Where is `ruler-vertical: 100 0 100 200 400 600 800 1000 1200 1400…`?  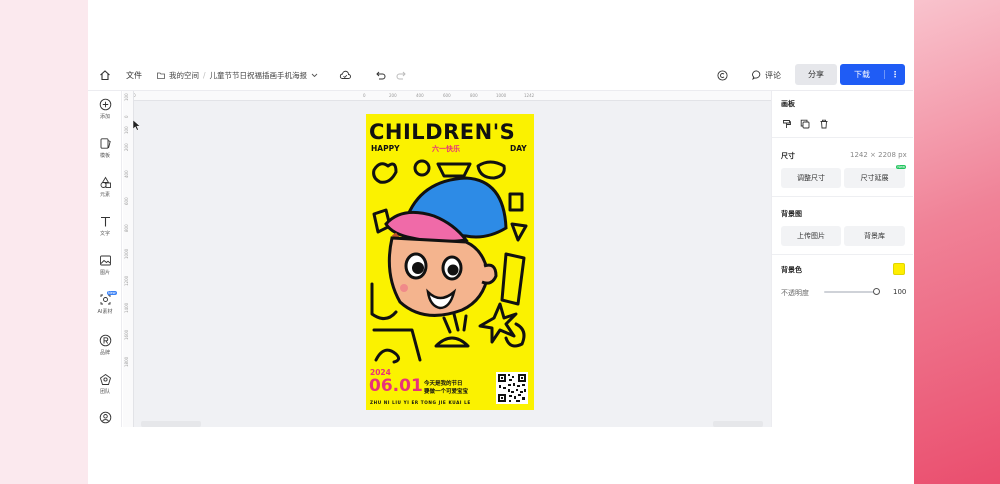 ruler-vertical: 100 0 100 200 400 600 800 1000 1200 1400… is located at coordinates (128, 259).